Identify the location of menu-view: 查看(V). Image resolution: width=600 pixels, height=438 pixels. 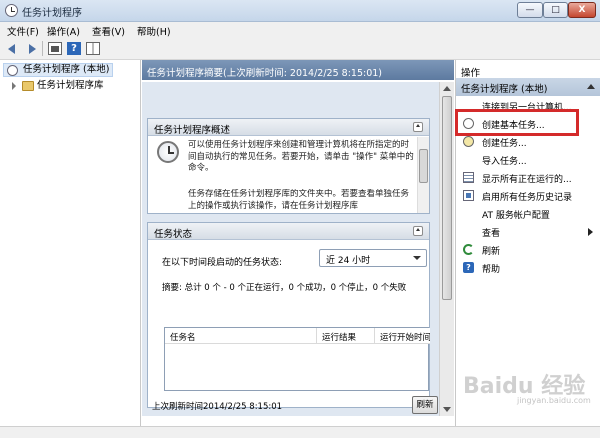
(108, 31).